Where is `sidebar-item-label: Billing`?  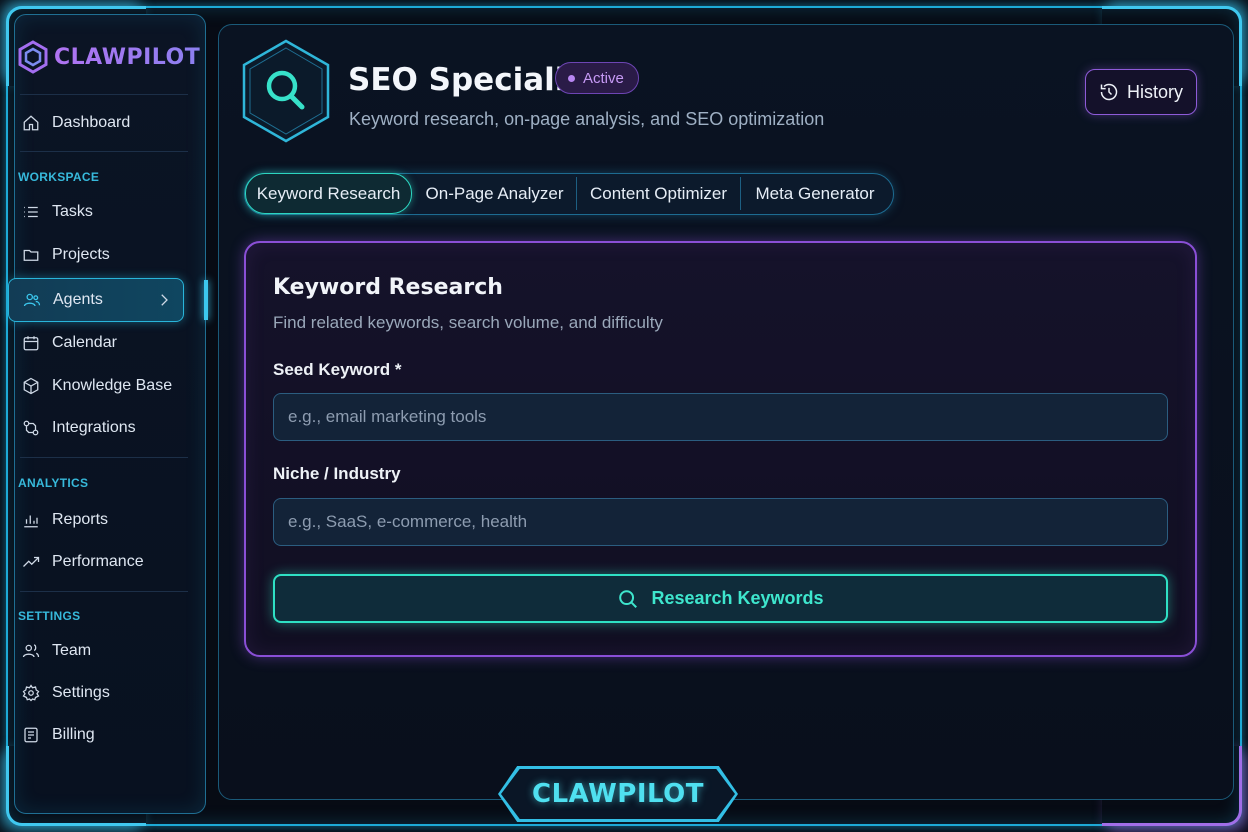 sidebar-item-label: Billing is located at coordinates (73, 734).